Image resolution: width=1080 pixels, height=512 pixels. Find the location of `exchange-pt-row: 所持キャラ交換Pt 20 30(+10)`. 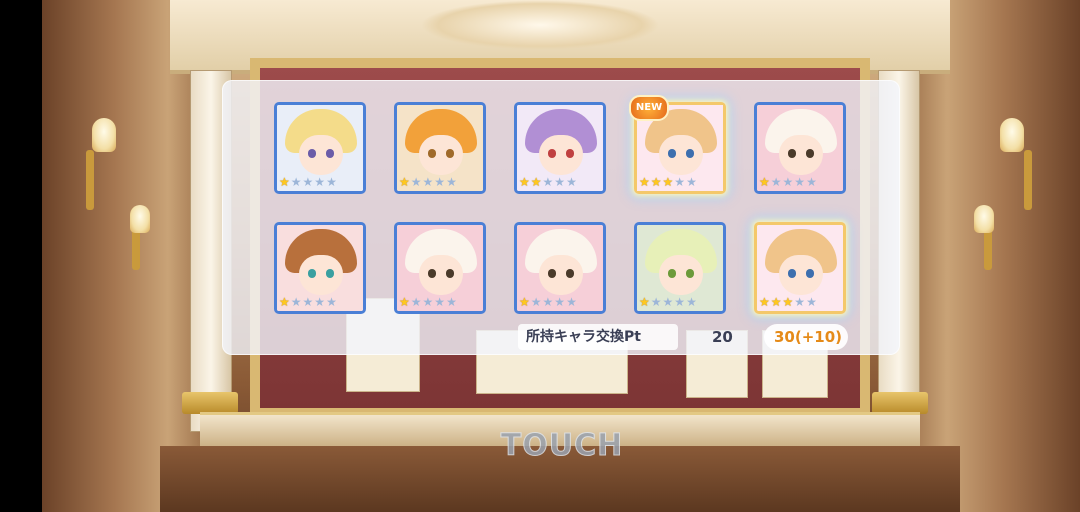

exchange-pt-row: 所持キャラ交換Pt 20 30(+10) is located at coordinates (683, 337).